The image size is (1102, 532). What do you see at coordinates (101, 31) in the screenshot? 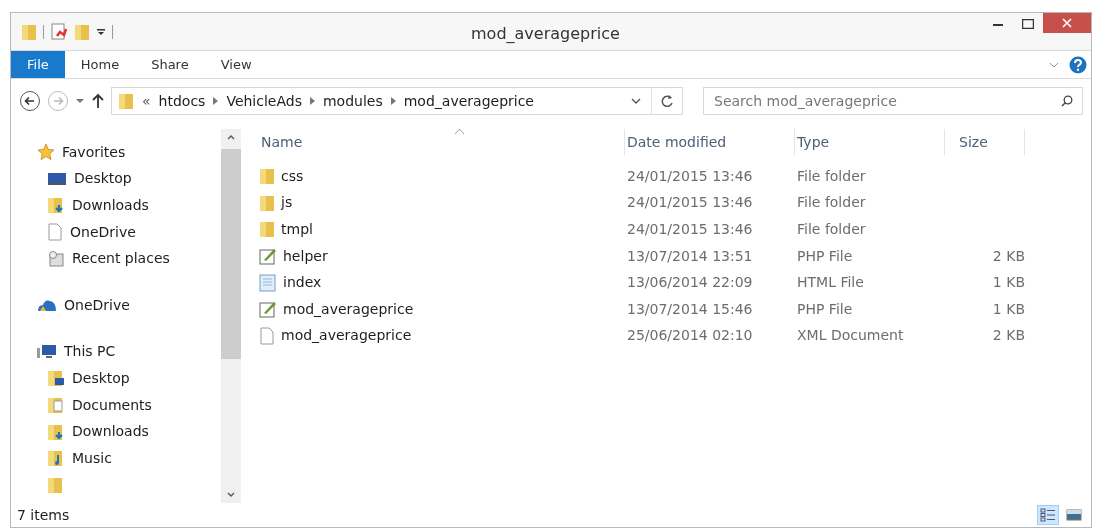
I see `customize-icon` at bounding box center [101, 31].